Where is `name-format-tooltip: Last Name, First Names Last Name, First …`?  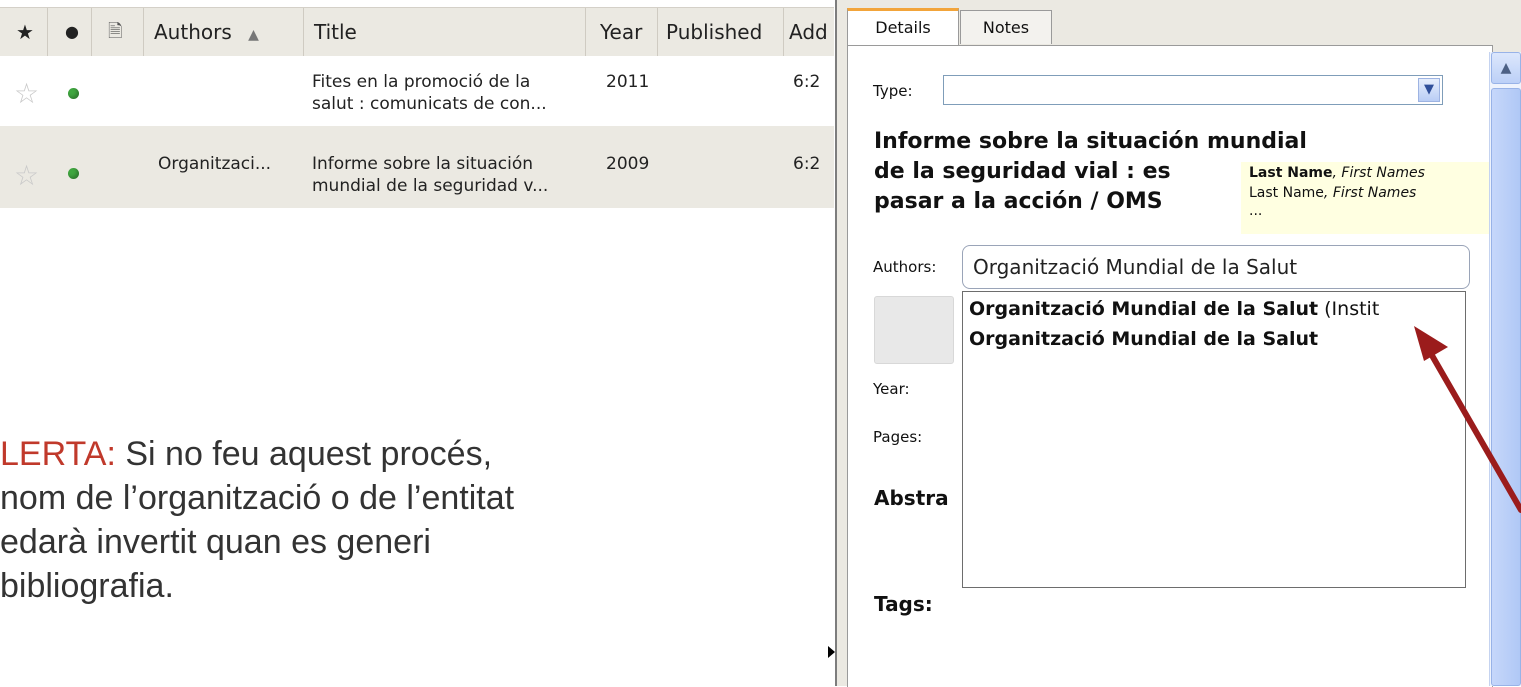 name-format-tooltip: Last Name, First Names Last Name, First … is located at coordinates (1381, 198).